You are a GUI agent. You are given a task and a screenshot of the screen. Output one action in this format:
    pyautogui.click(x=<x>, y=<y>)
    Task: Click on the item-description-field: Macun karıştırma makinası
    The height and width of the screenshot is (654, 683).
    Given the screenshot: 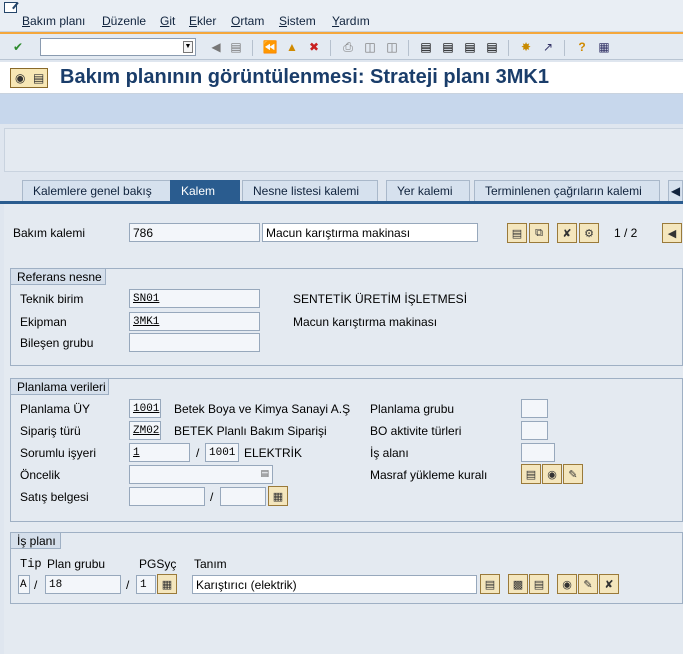 What is the action you would take?
    pyautogui.click(x=370, y=232)
    